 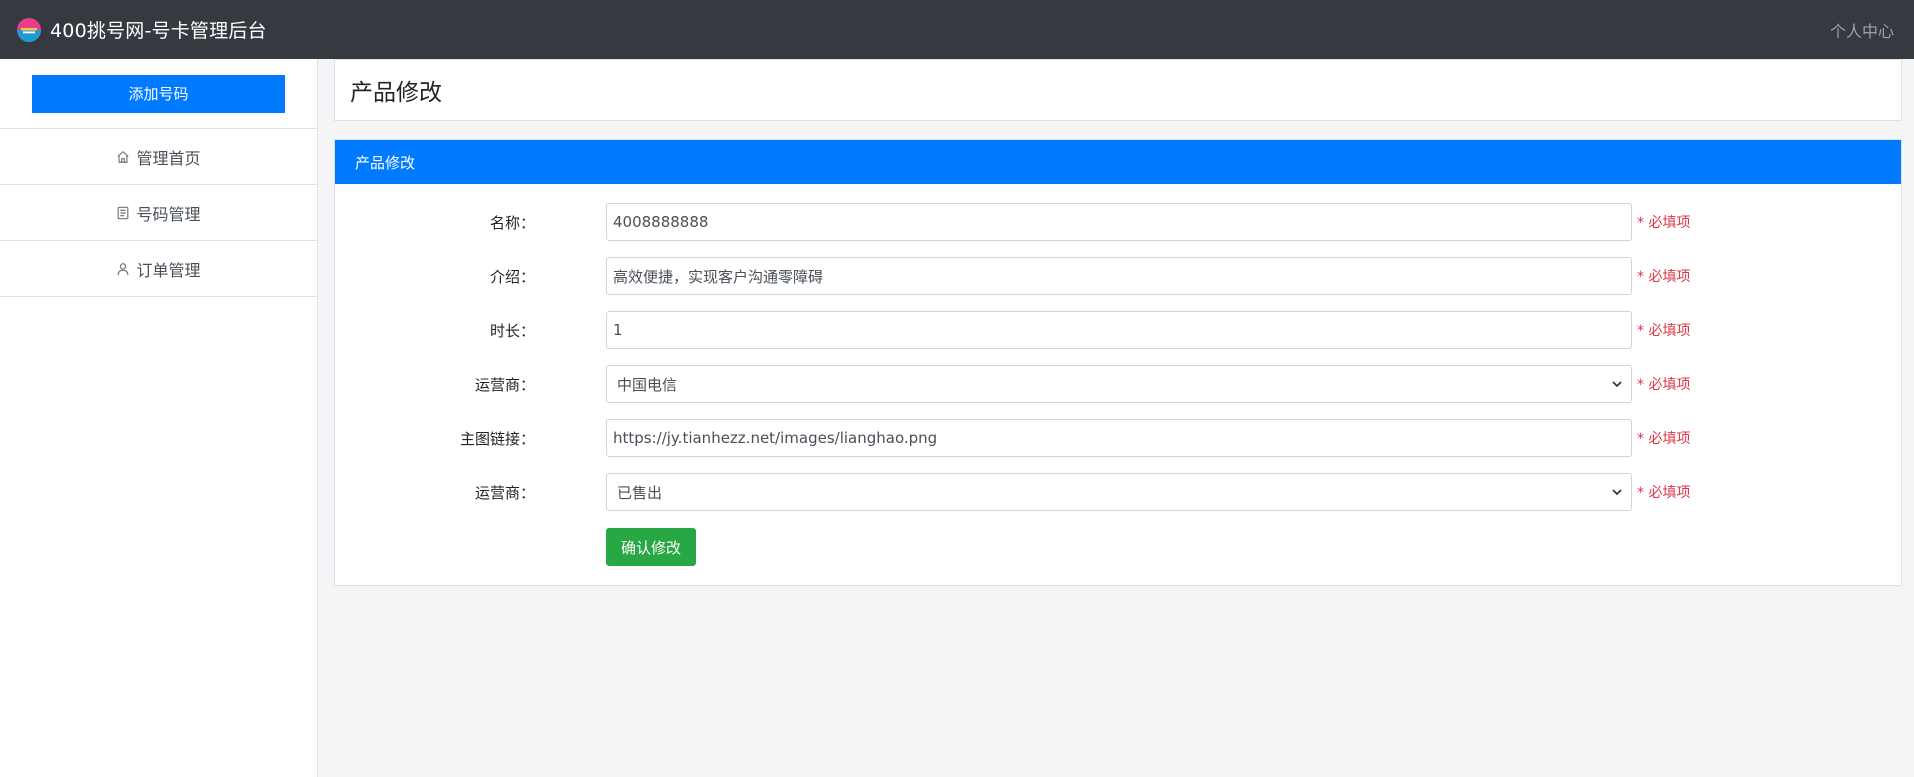 I want to click on form-row-intro: 介绍： 高效便捷，实现客户沟通零障碍 * 必填项, so click(x=1118, y=276).